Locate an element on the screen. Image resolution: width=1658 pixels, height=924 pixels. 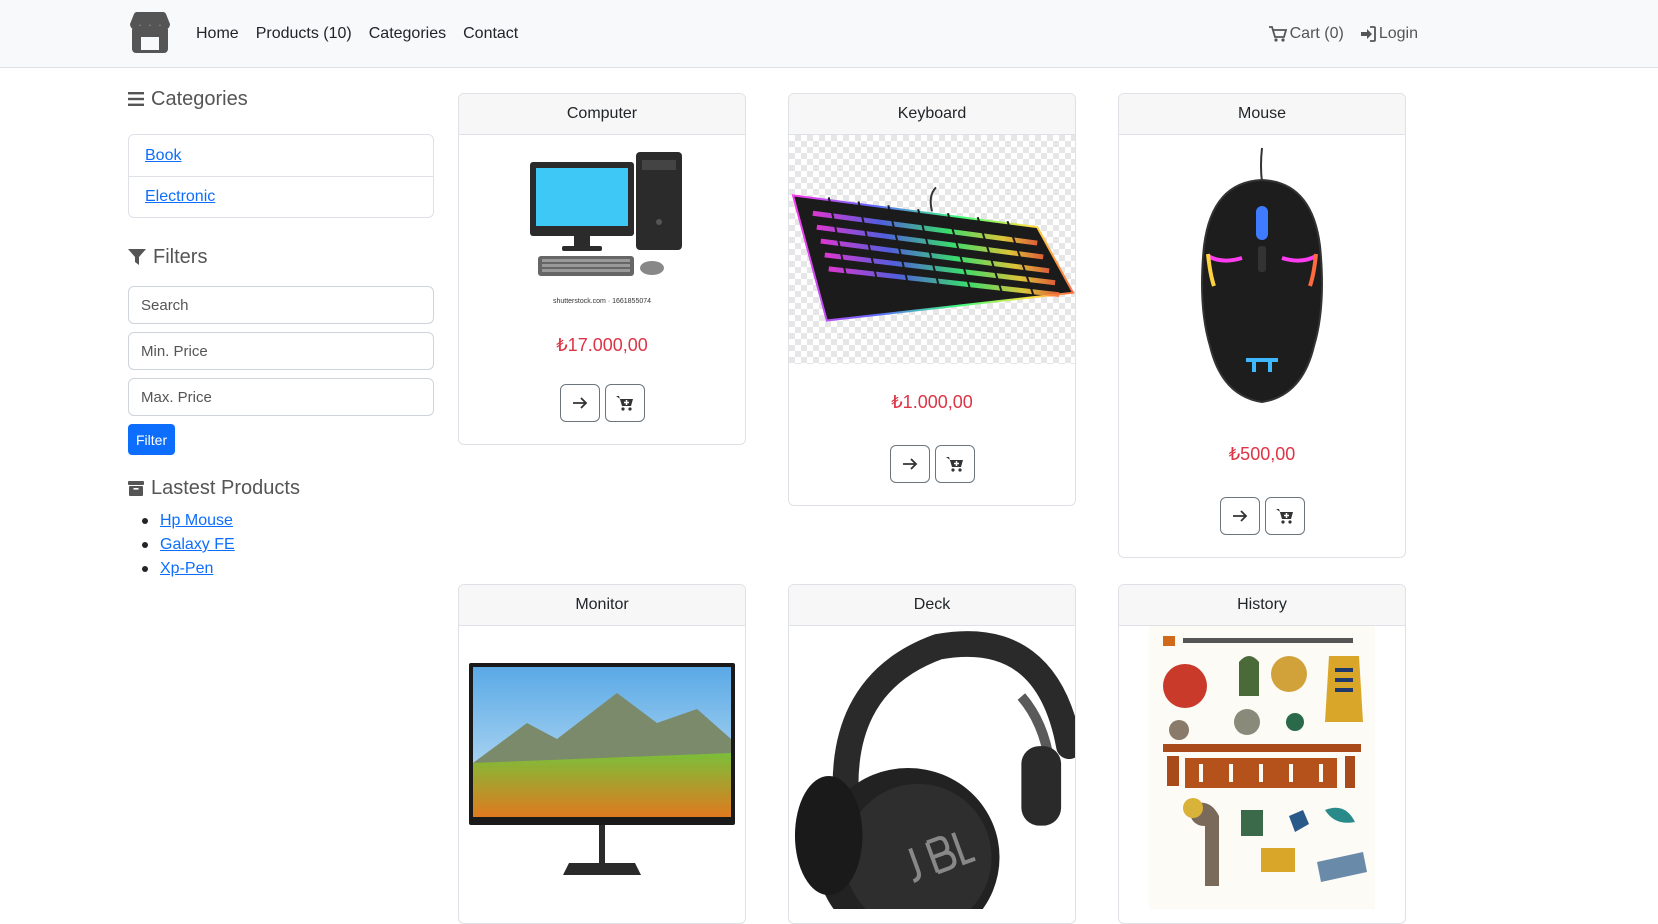
product-image-keyboard is located at coordinates (932, 249).